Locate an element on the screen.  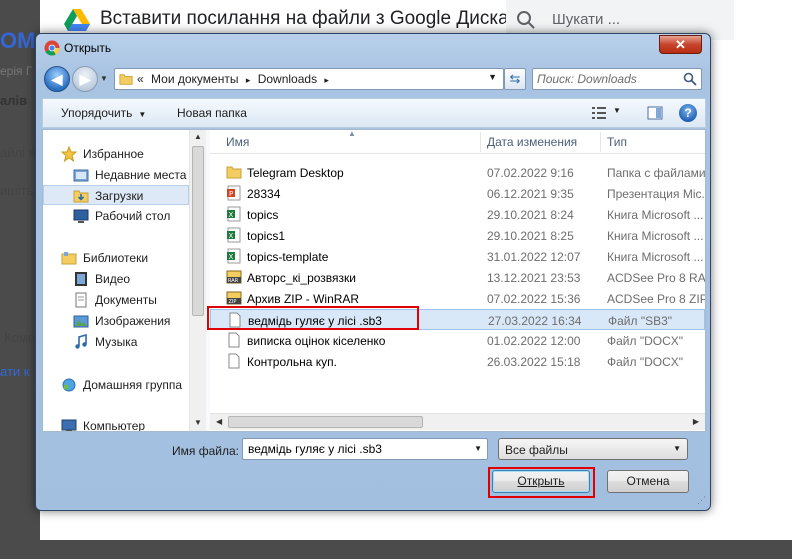
back-button: ◀ is located at coordinates (57, 79).